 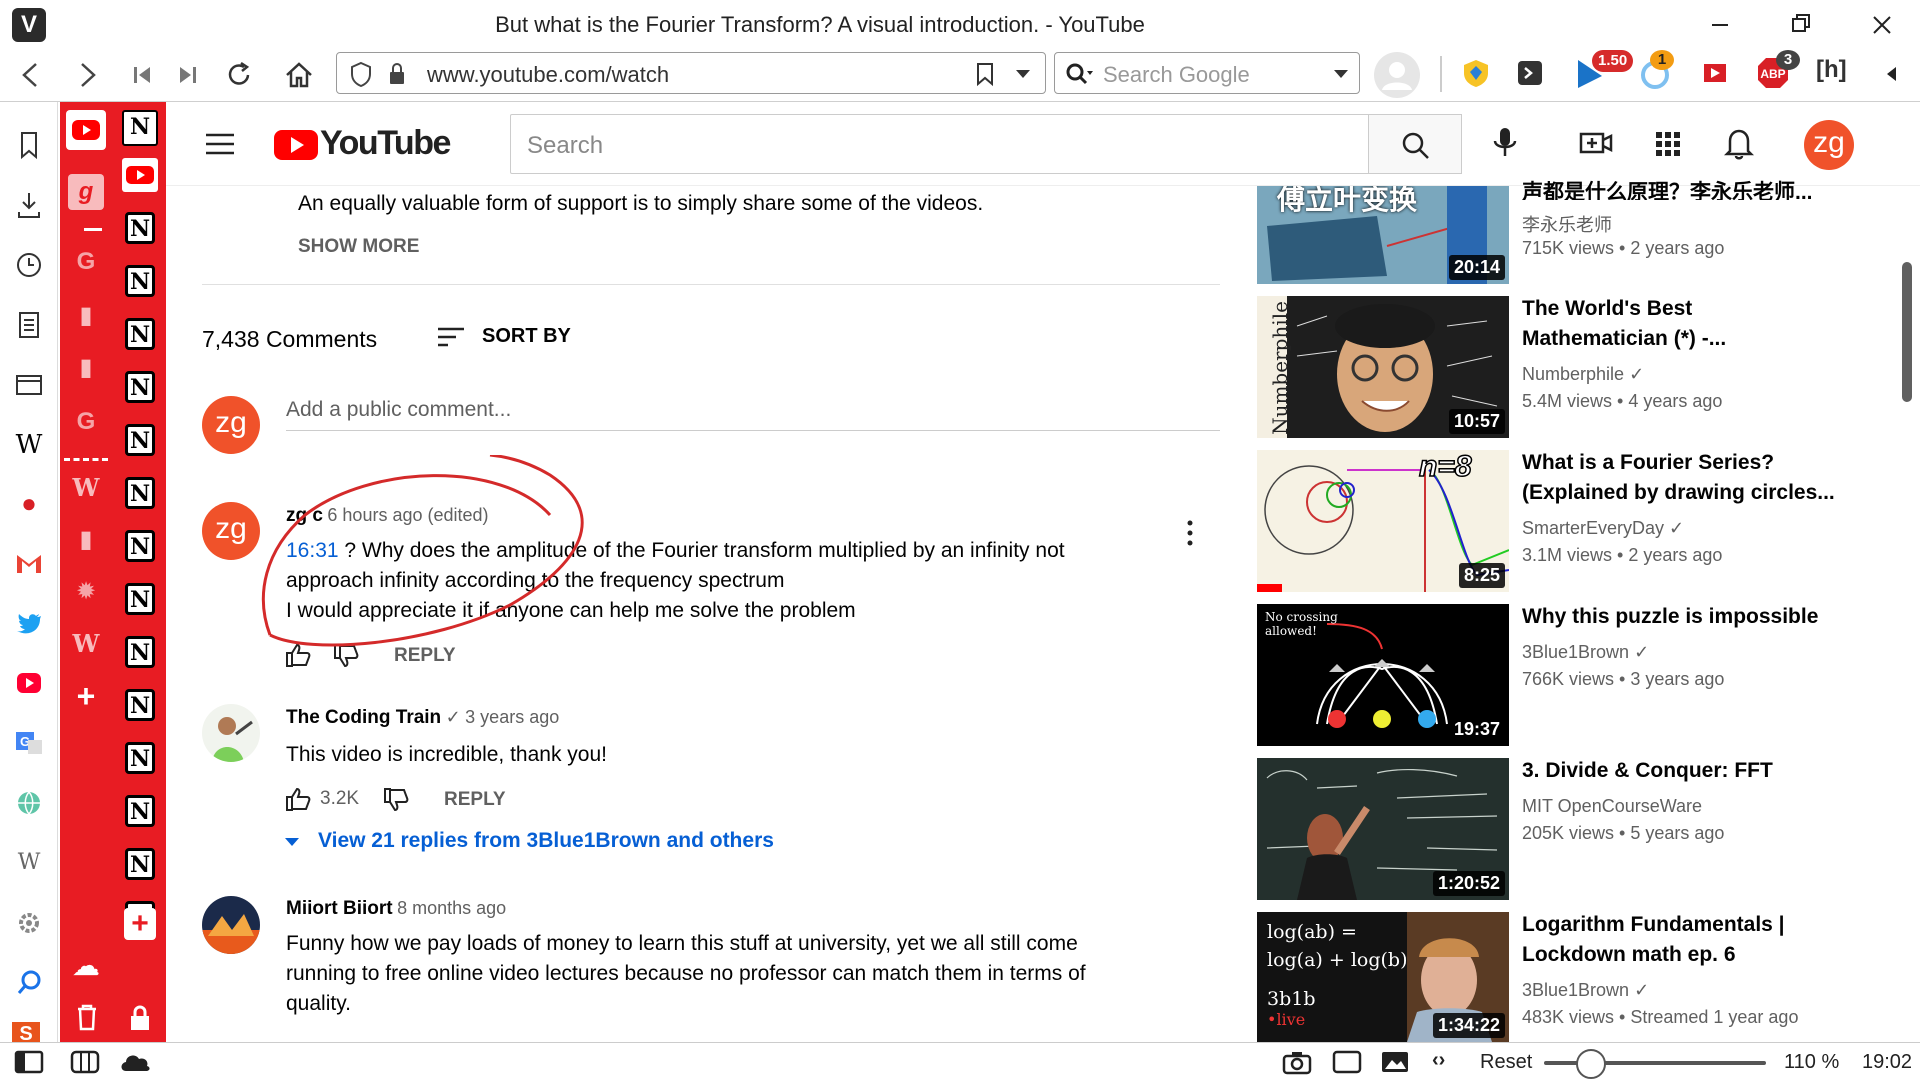 What do you see at coordinates (1668, 144) in the screenshot?
I see `apps-grid-icon` at bounding box center [1668, 144].